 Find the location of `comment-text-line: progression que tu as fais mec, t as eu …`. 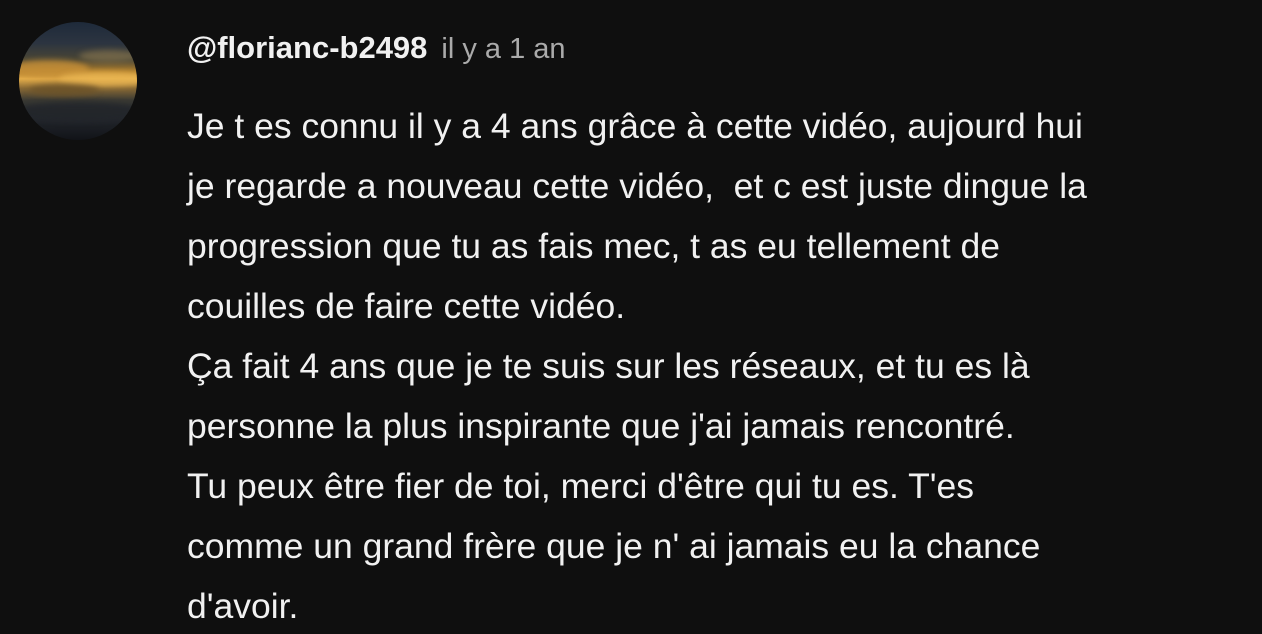

comment-text-line: progression que tu as fais mec, t as eu … is located at coordinates (593, 246).